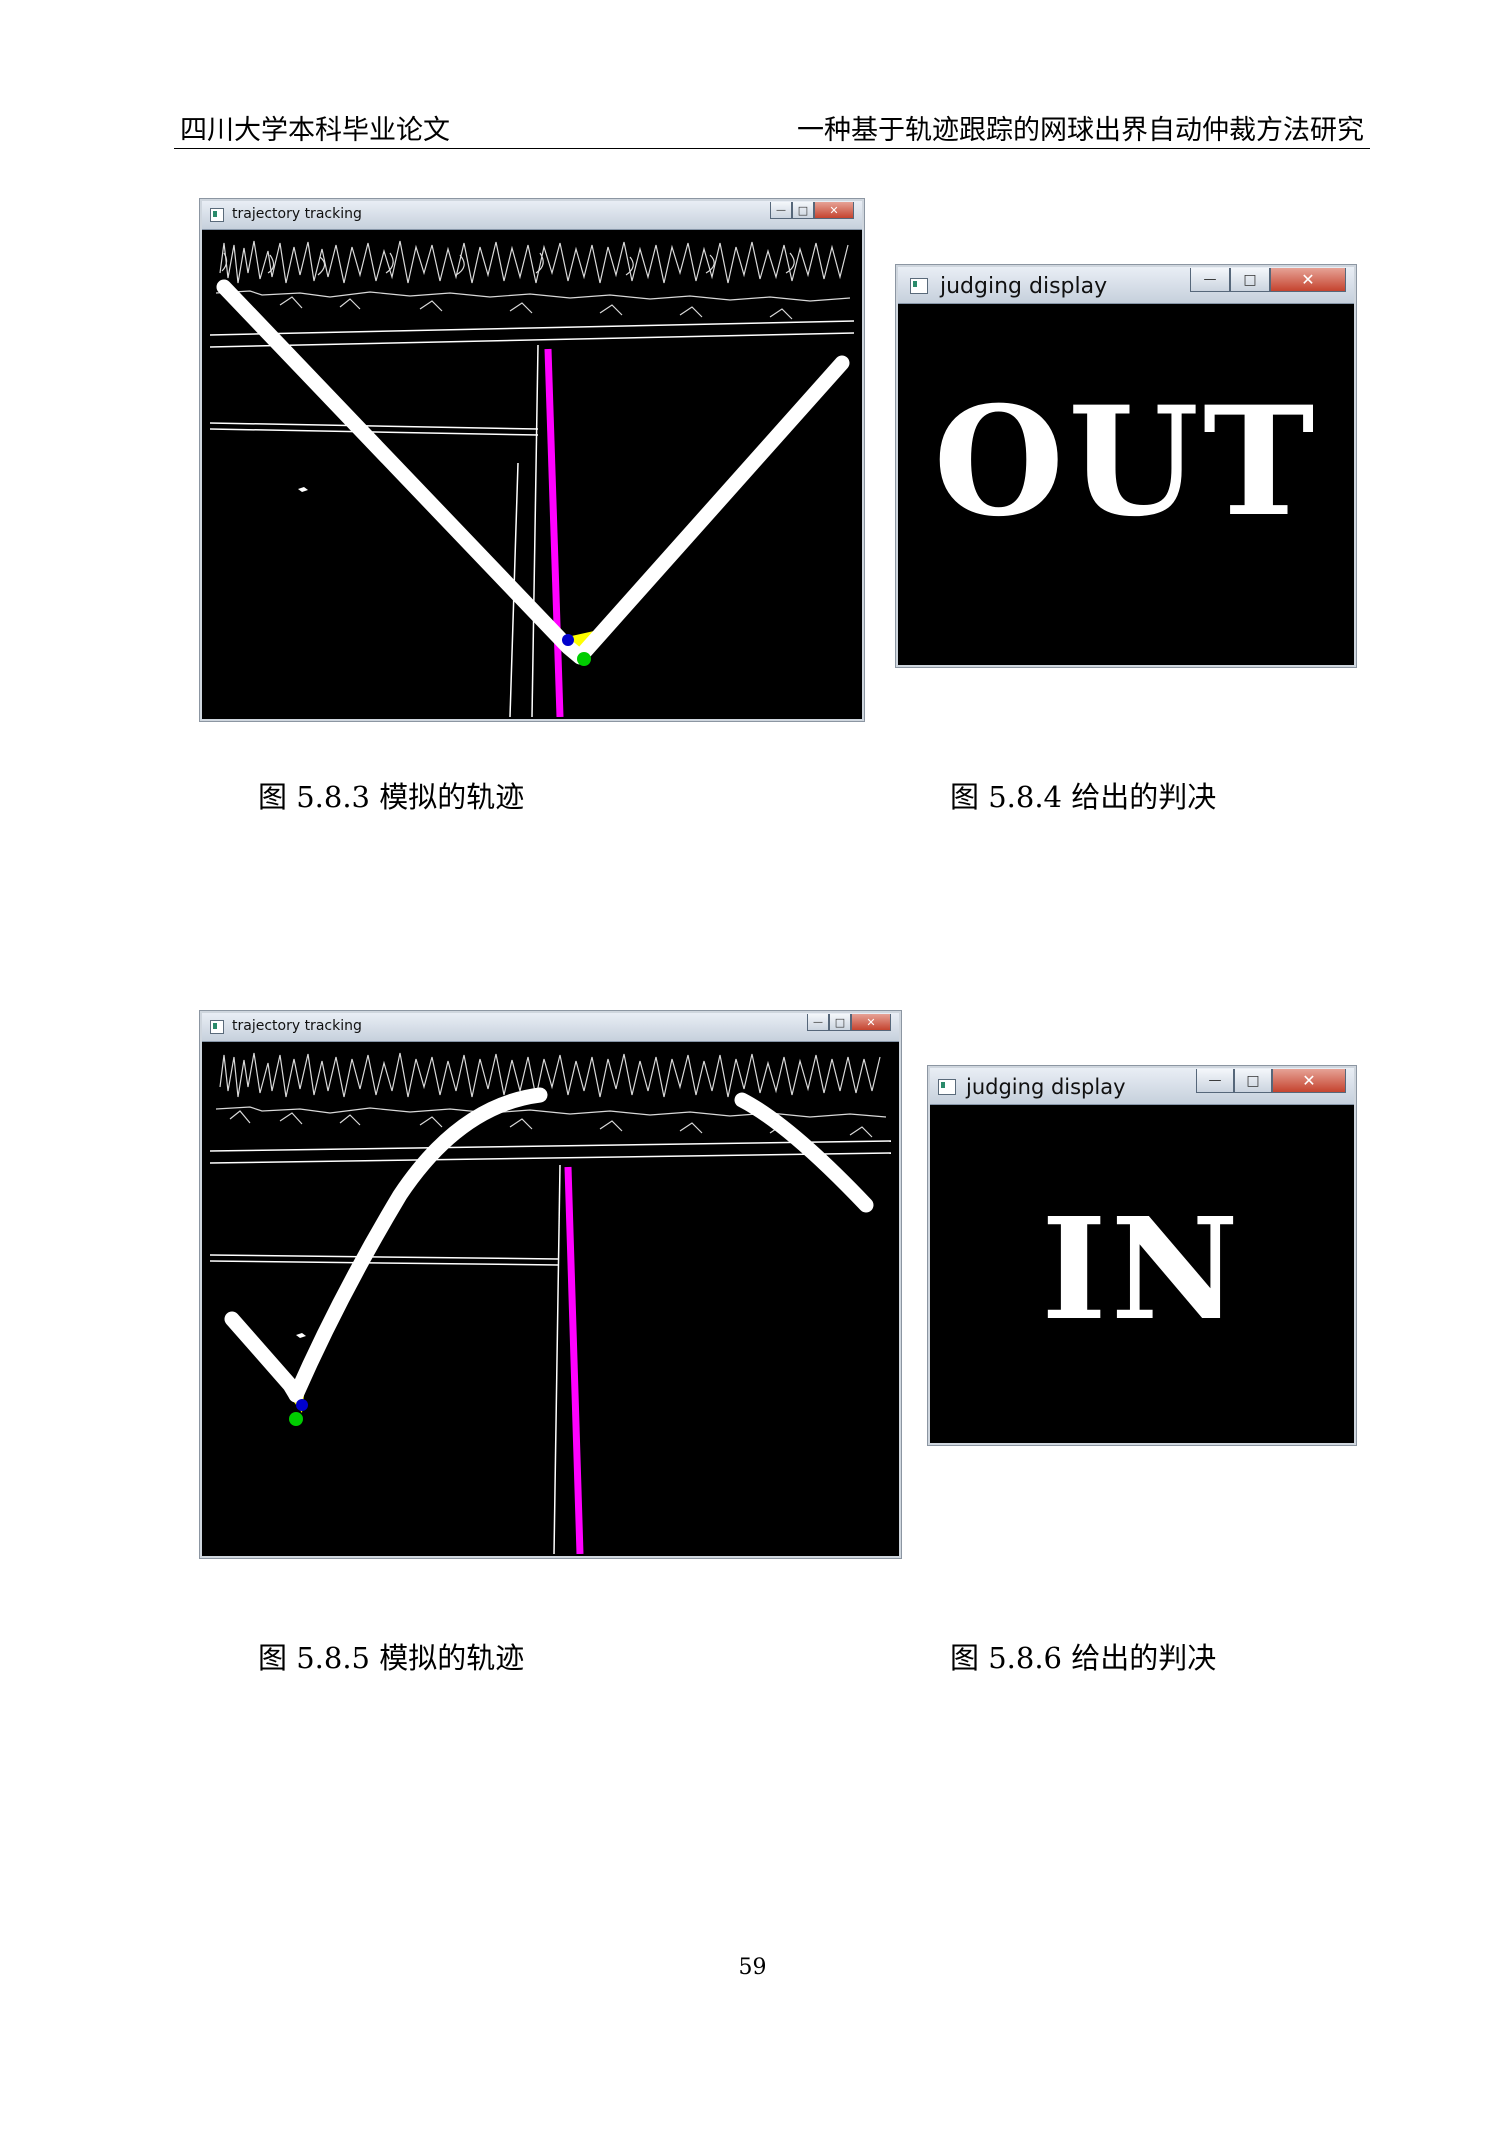 The width and height of the screenshot is (1505, 2129). What do you see at coordinates (533, 472) in the screenshot?
I see `ball-trajectory` at bounding box center [533, 472].